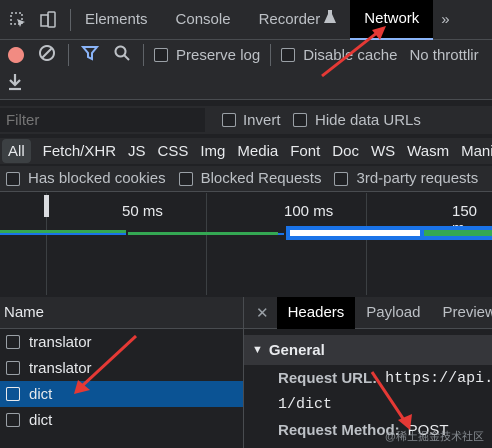  Describe the element at coordinates (122, 55) in the screenshot. I see `search-icon` at that location.